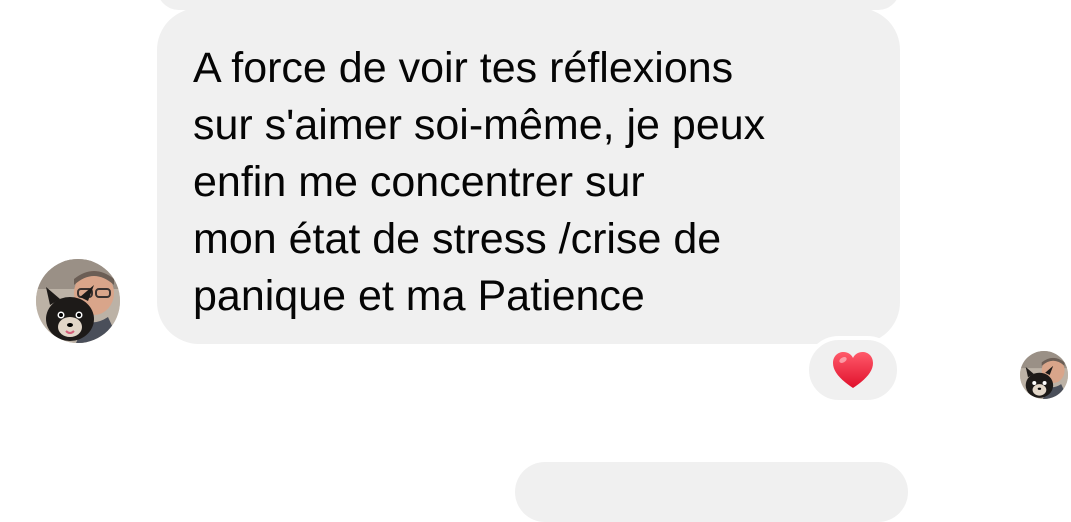 This screenshot has height=522, width=1071. What do you see at coordinates (419, 296) in the screenshot?
I see `message-text-line: panique et ma Patience` at bounding box center [419, 296].